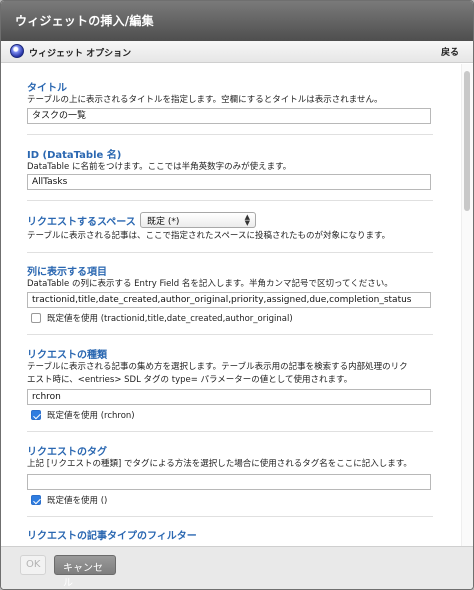 The height and width of the screenshot is (590, 474). Describe the element at coordinates (67, 452) in the screenshot. I see `field-request-tag-label: リクエストのタグ` at that location.